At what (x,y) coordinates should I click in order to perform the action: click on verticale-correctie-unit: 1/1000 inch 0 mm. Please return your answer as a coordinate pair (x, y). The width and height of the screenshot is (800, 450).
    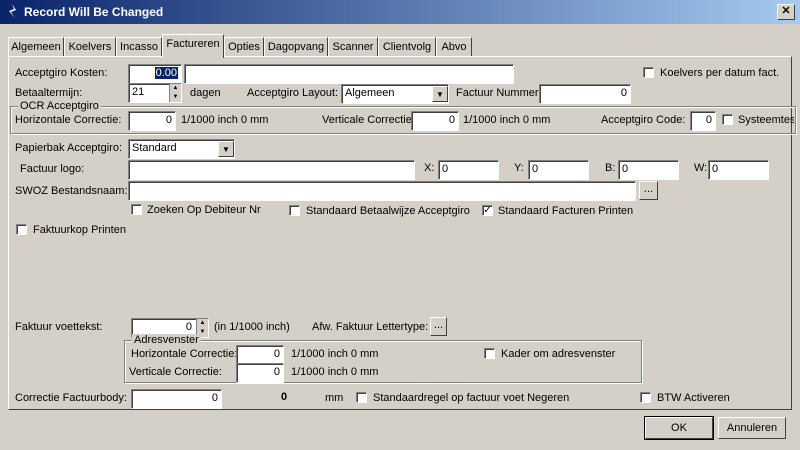
    Looking at the image, I should click on (507, 120).